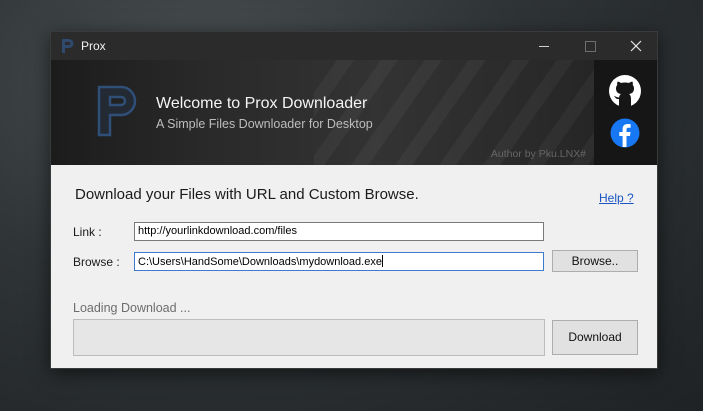 The height and width of the screenshot is (411, 703). Describe the element at coordinates (217, 231) in the screenshot. I see `link-input-value: http://yourlinkdownload.com/files` at that location.